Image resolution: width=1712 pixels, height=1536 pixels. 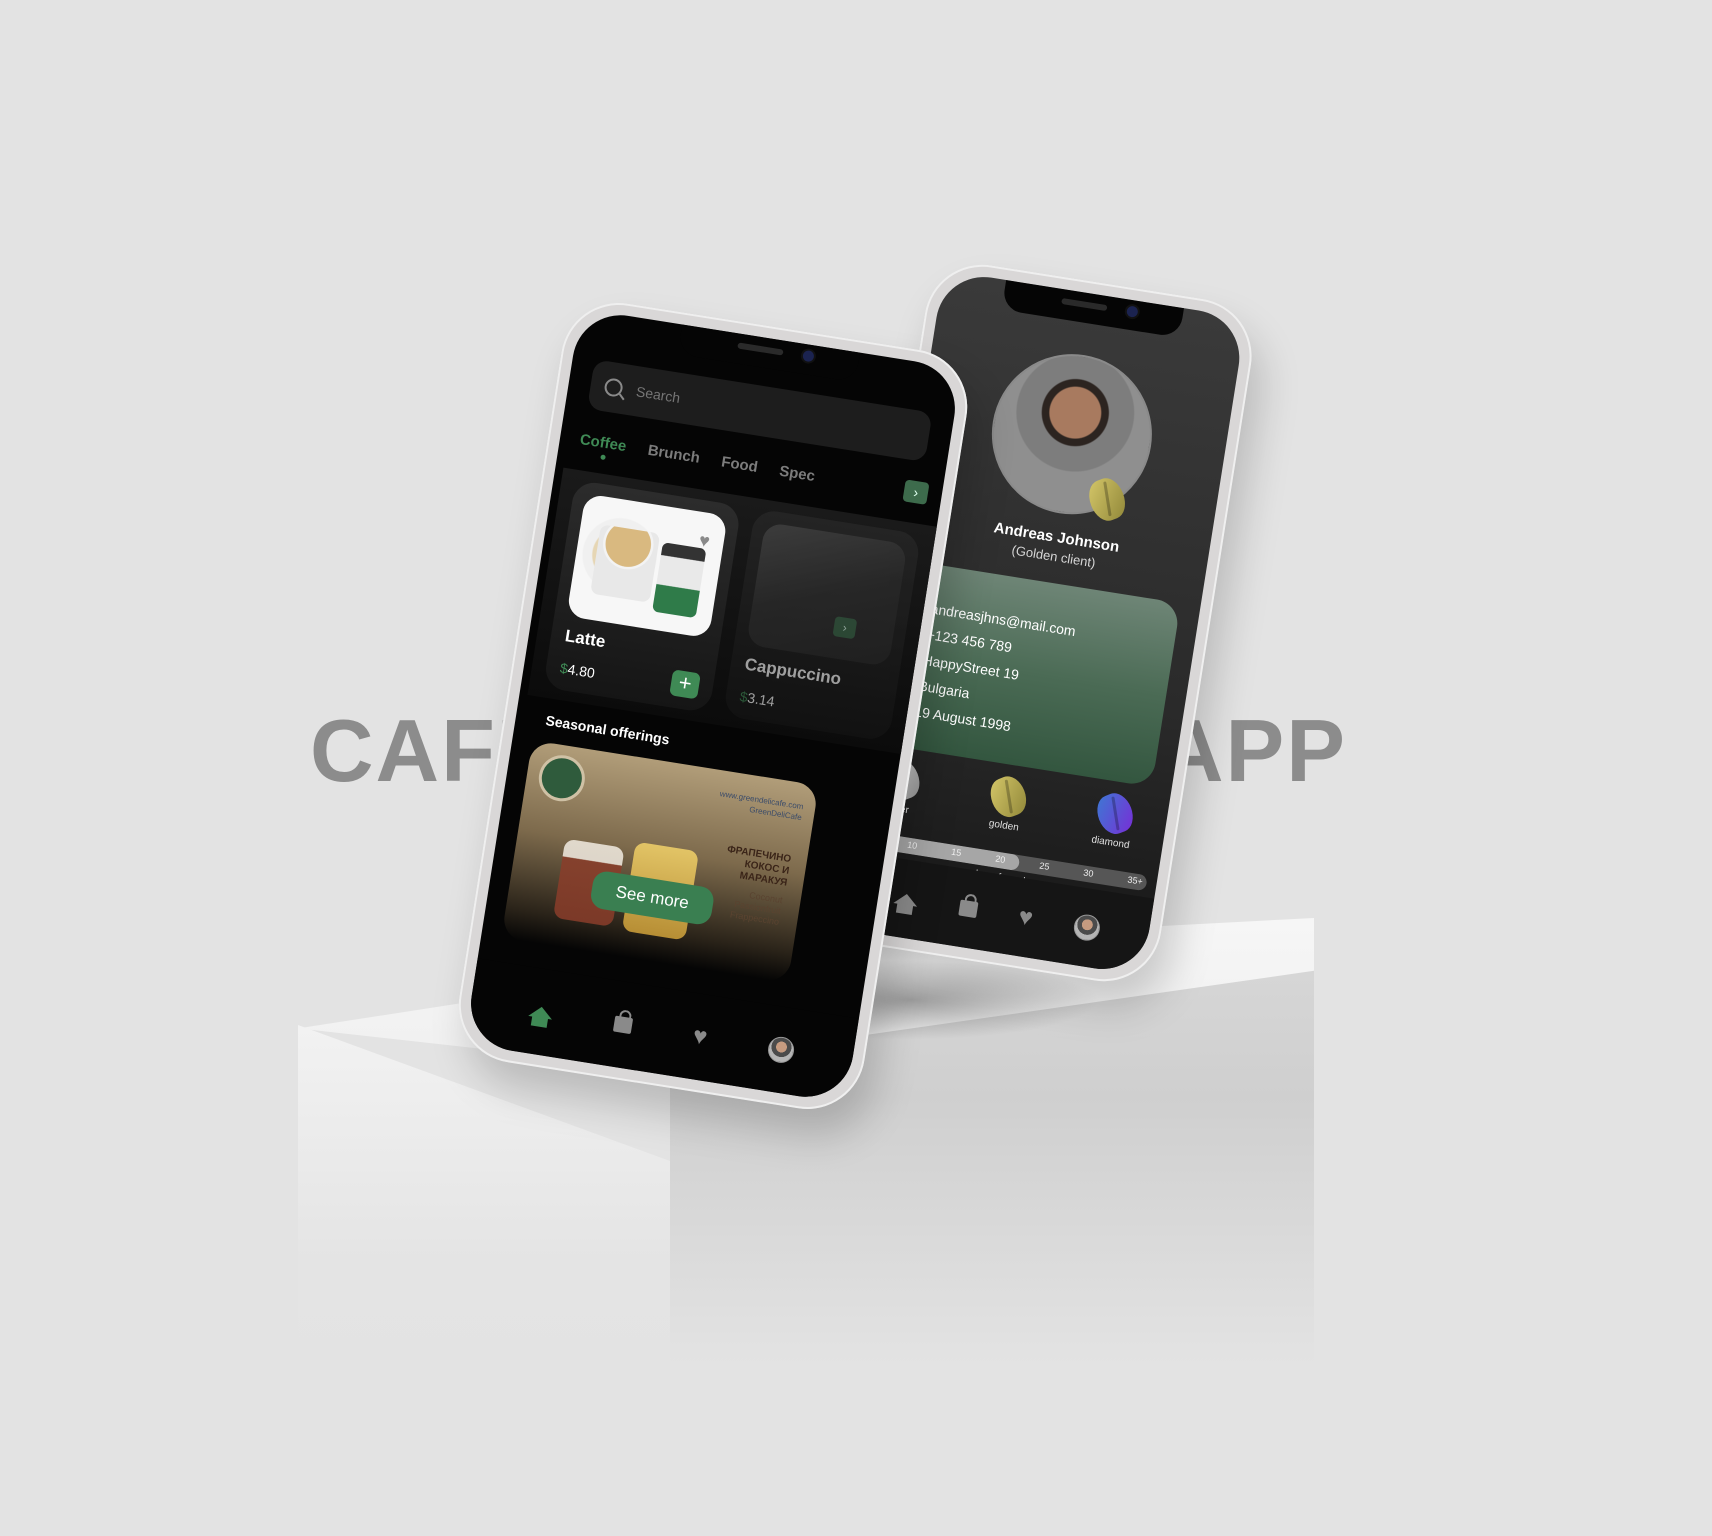 I want to click on tick: 30, so click(x=1088, y=873).